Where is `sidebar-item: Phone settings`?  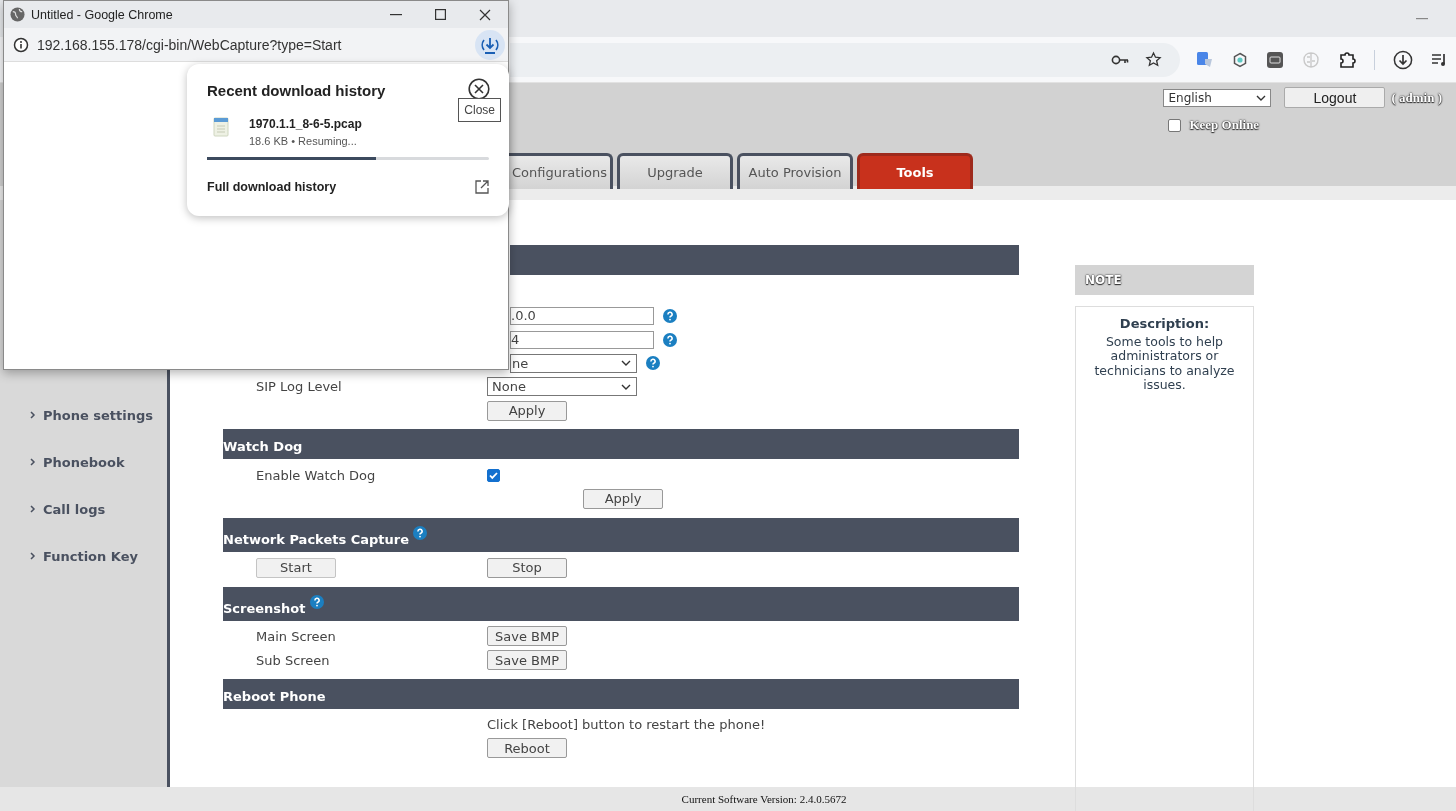 sidebar-item: Phone settings is located at coordinates (98, 415).